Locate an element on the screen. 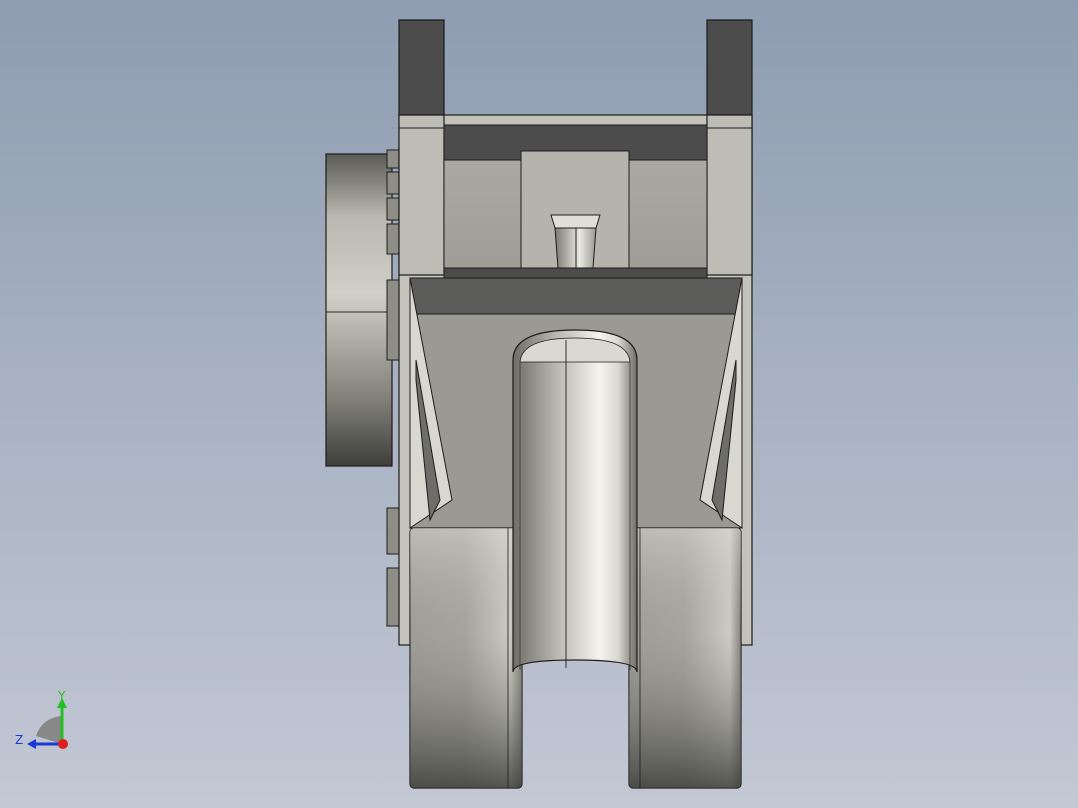  wheel-left is located at coordinates (466, 658).